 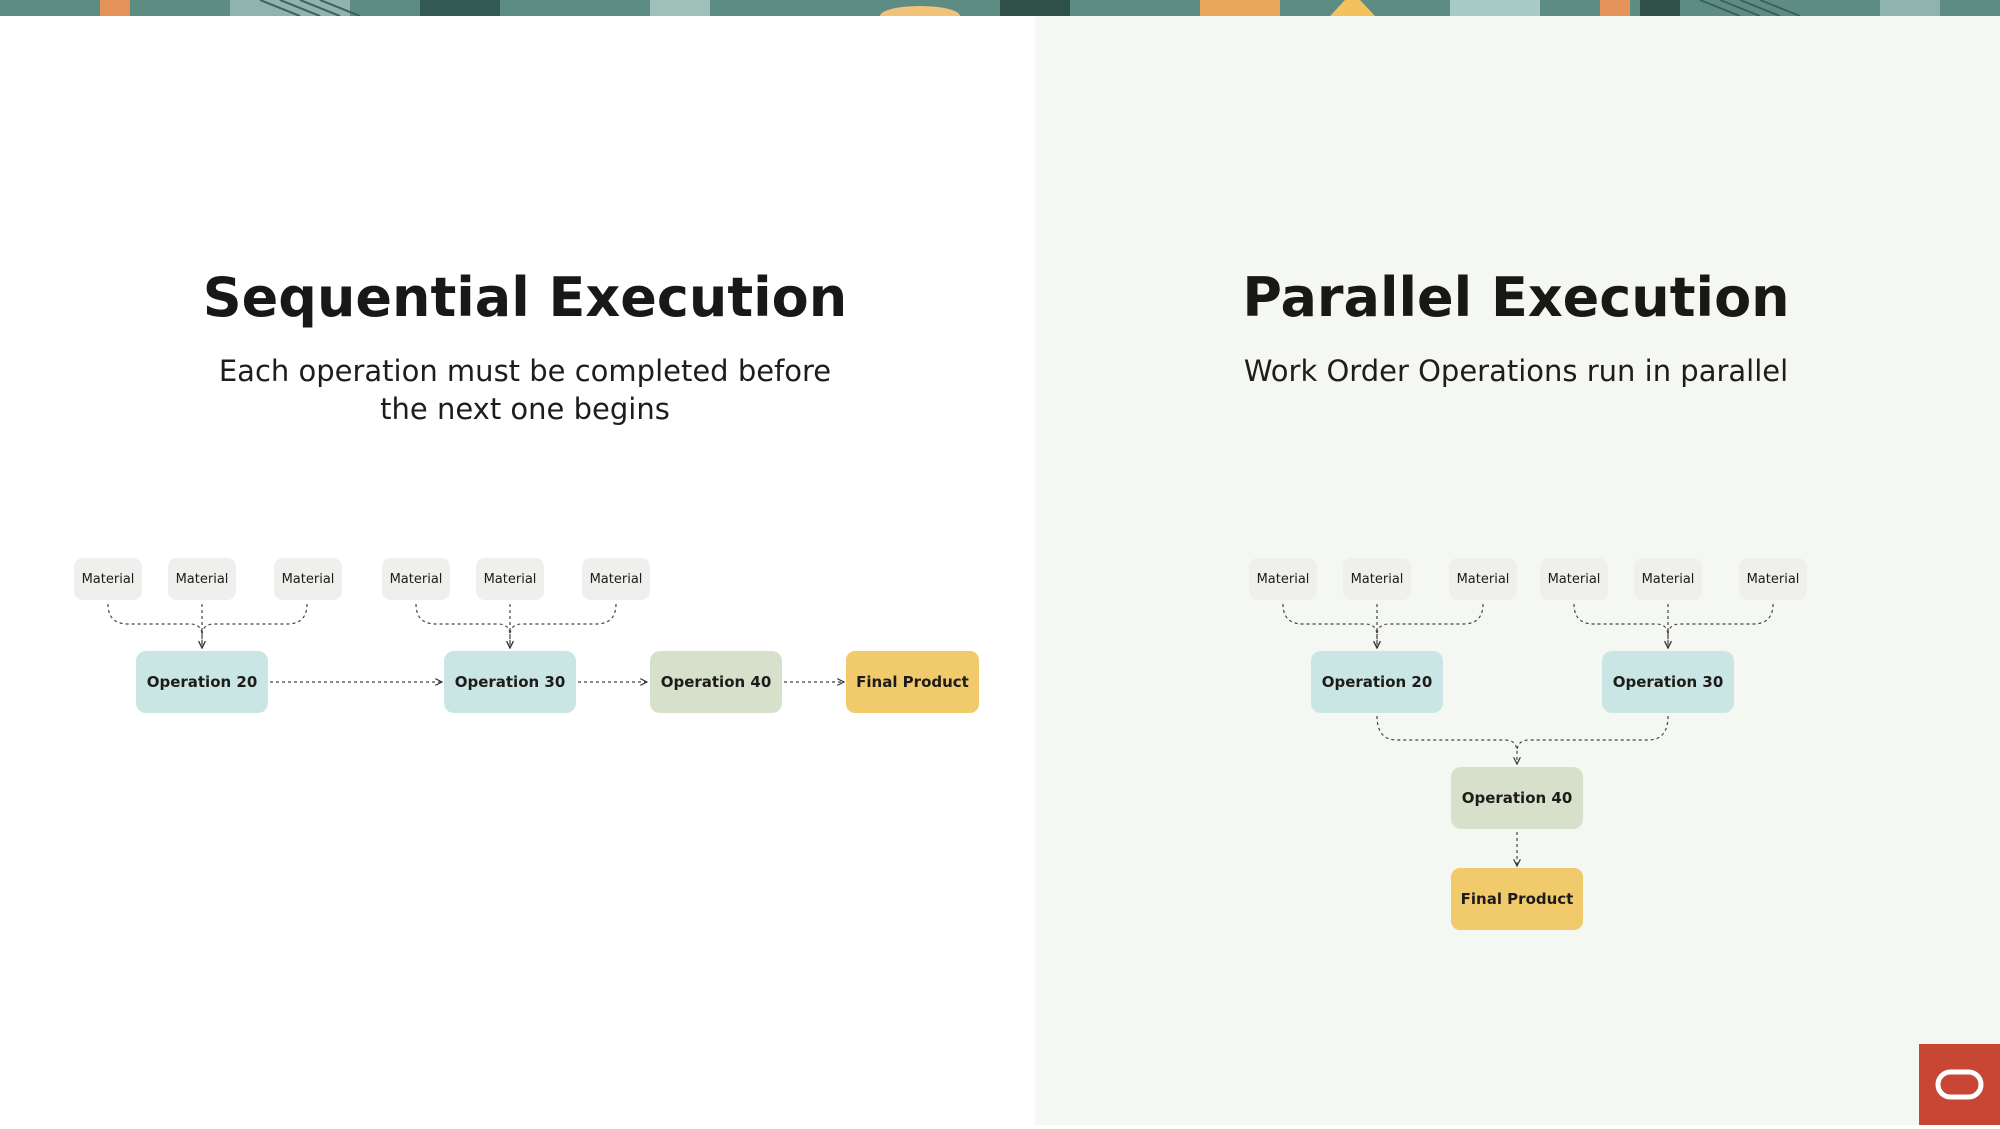 What do you see at coordinates (1592, 734) in the screenshot?
I see `connector-r-op30-op40` at bounding box center [1592, 734].